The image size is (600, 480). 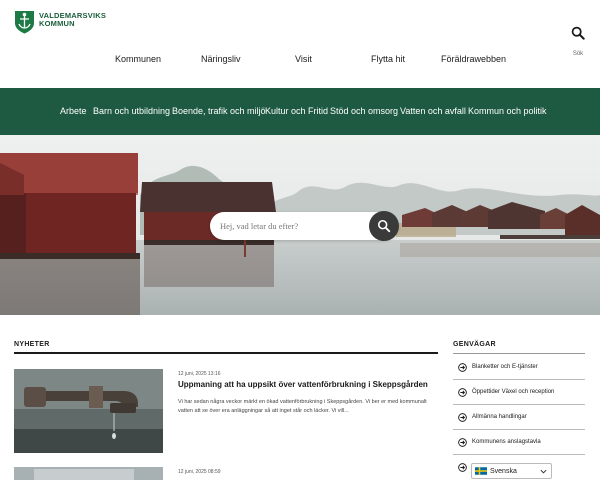 What do you see at coordinates (226, 473) in the screenshot?
I see `news-item: 12 juni, 2025 08:59` at bounding box center [226, 473].